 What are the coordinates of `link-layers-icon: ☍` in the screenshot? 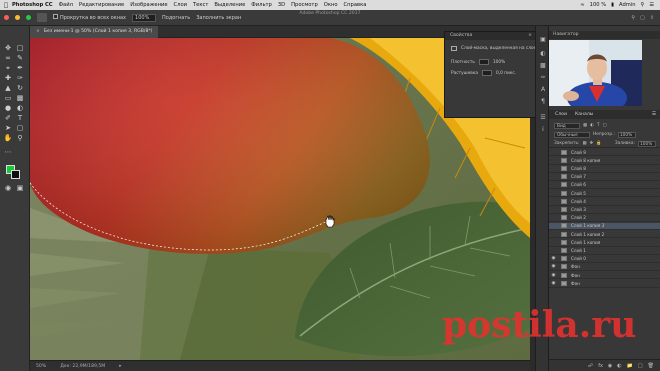 It's located at (590, 366).